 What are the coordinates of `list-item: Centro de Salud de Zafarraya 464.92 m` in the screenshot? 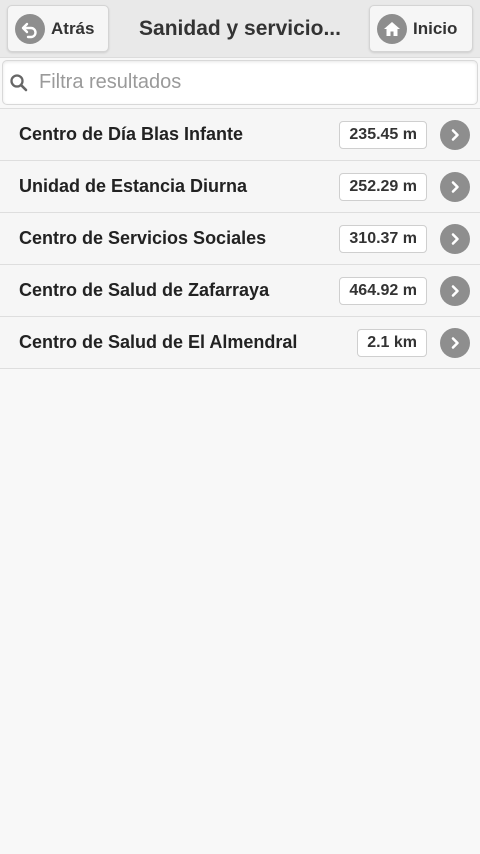 It's located at (240, 291).